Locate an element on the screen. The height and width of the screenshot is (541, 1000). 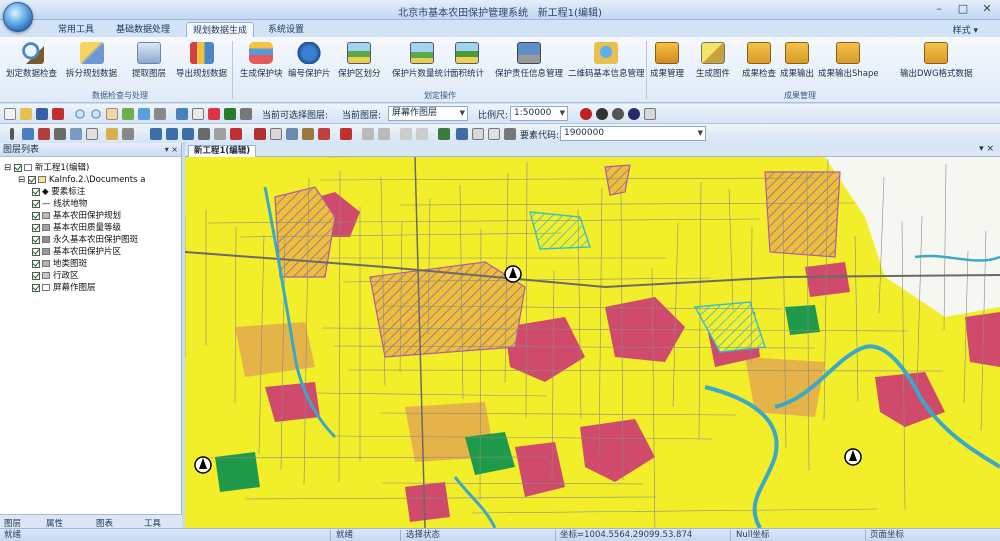
application-menu-button is located at coordinates (18, 17).